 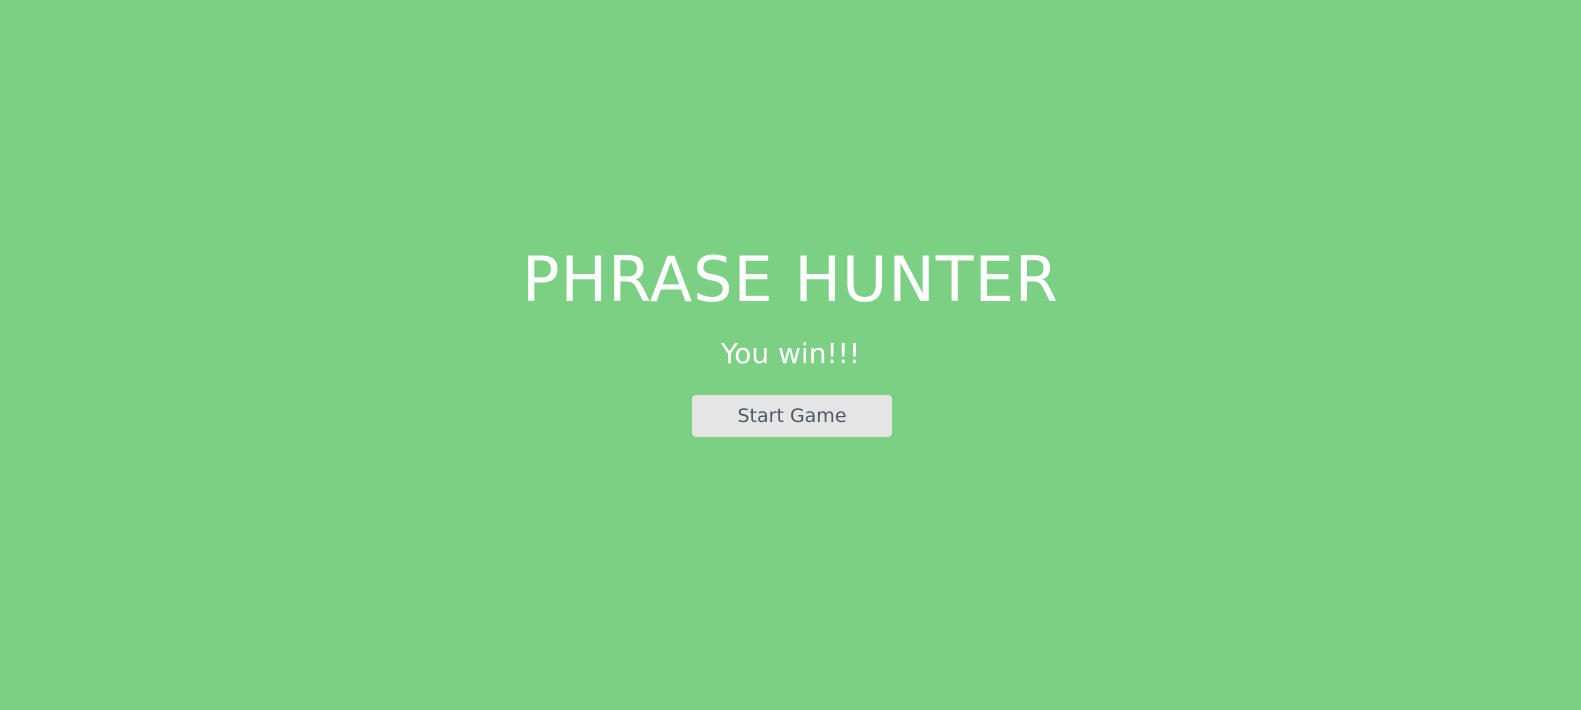 I want to click on game-over-message: You win!!!, so click(x=790, y=353).